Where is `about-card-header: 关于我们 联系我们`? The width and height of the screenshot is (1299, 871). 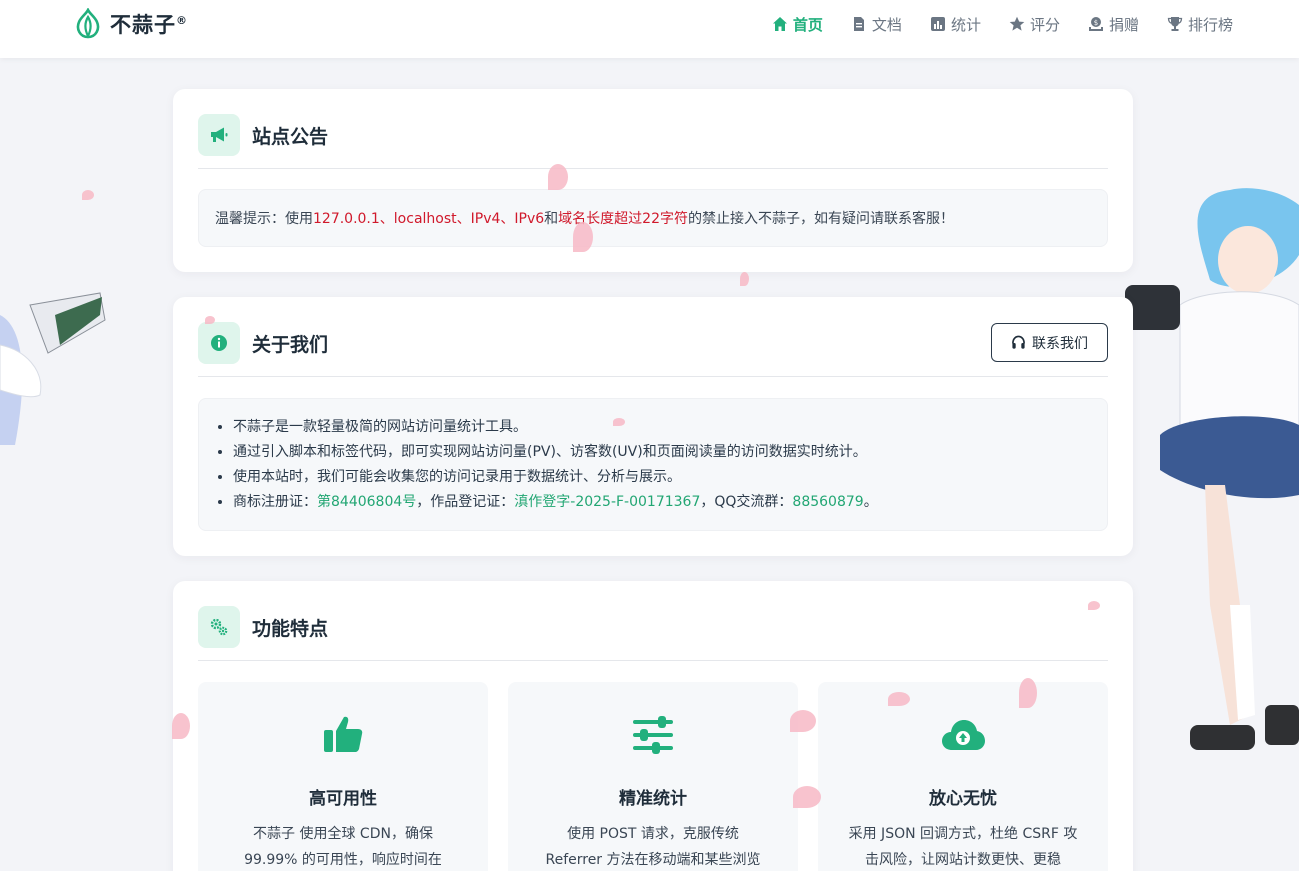 about-card-header: 关于我们 联系我们 is located at coordinates (653, 349).